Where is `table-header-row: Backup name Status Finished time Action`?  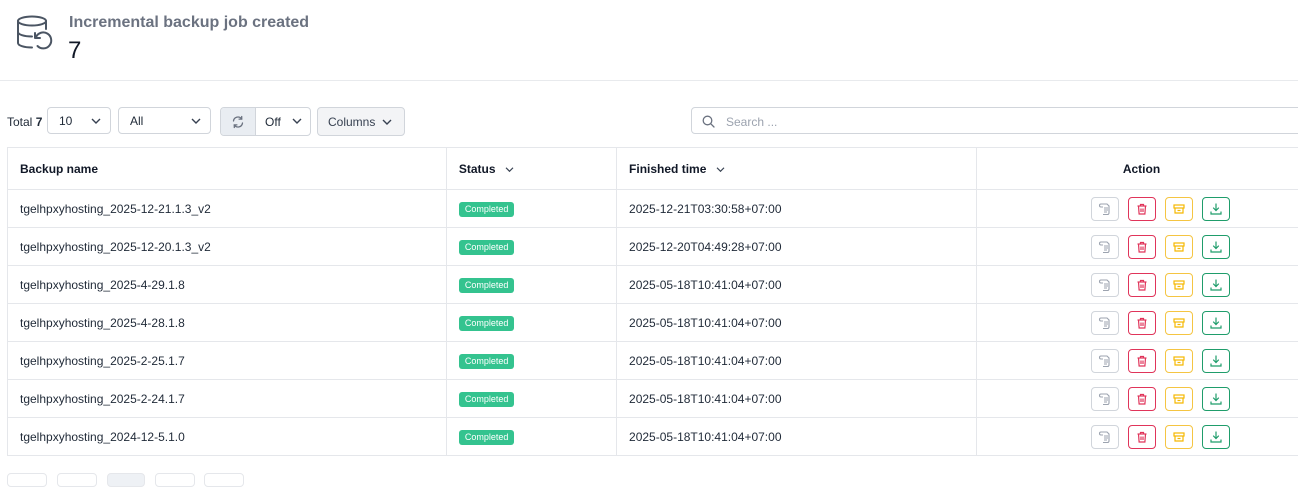
table-header-row: Backup name Status Finished time Action is located at coordinates (653, 169).